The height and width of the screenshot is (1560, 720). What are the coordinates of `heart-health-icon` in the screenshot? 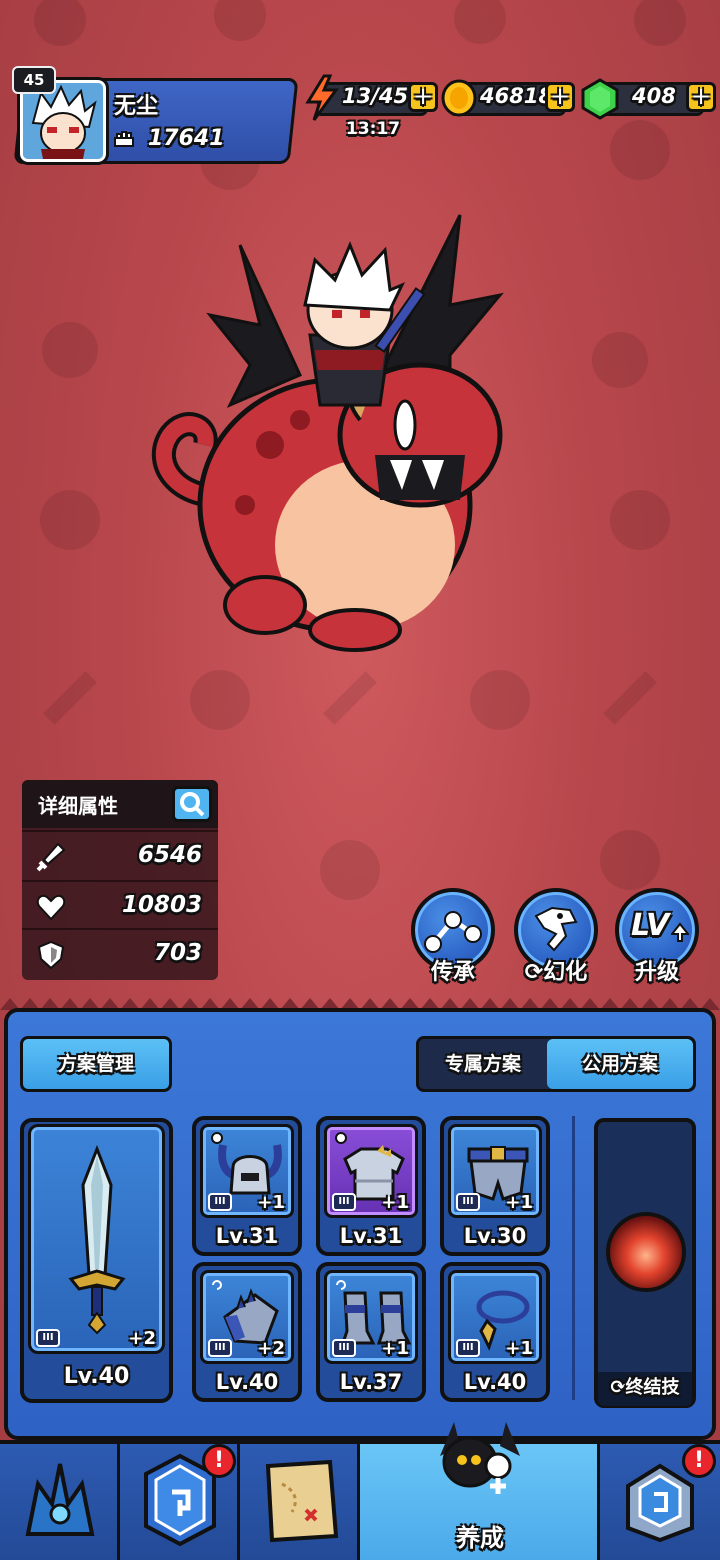 It's located at (51, 907).